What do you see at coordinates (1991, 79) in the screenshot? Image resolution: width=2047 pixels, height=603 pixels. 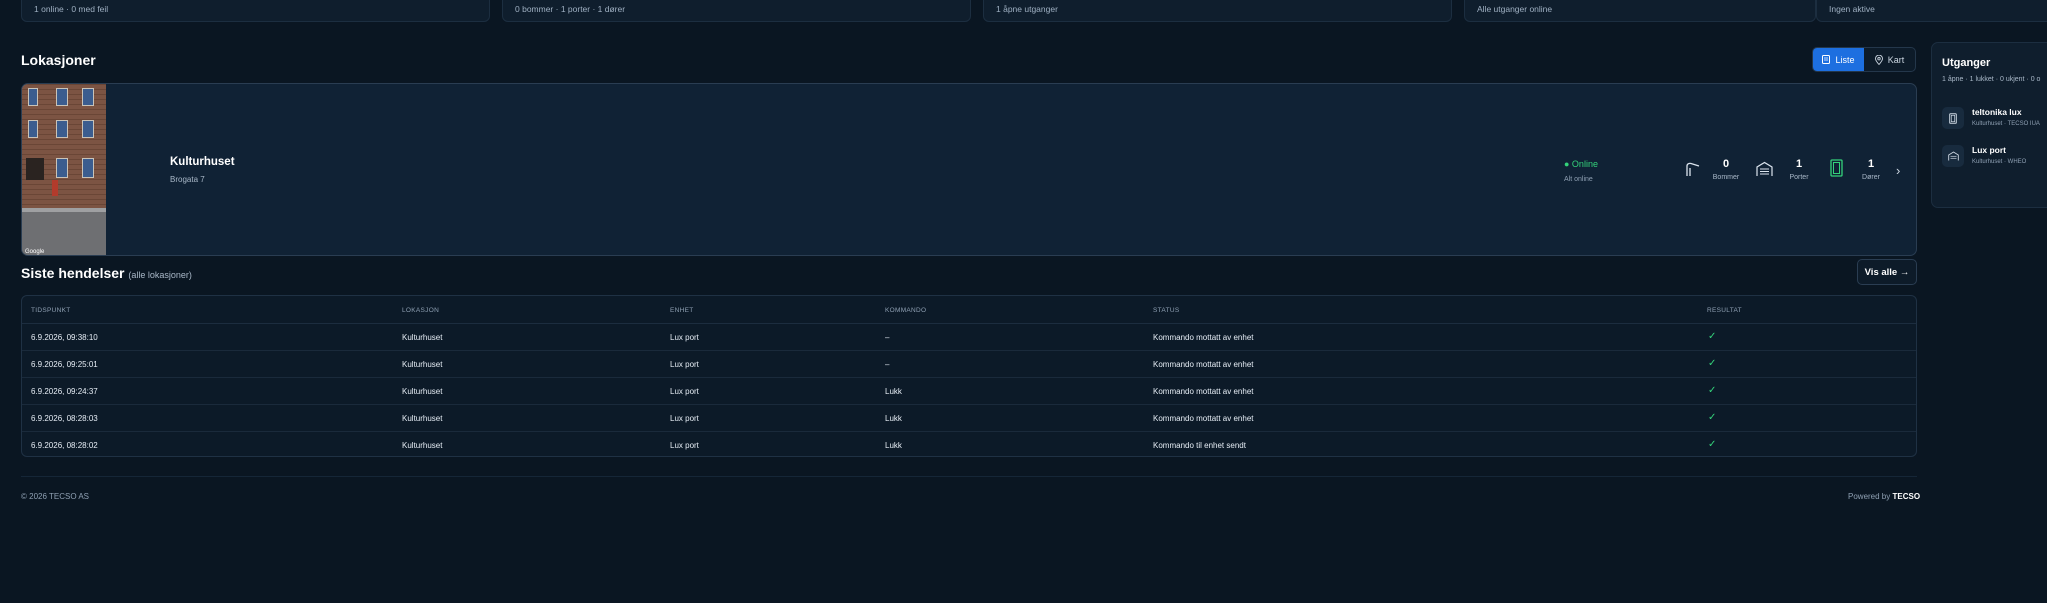 I see `exits-subtitle: 1 åpne · 1 lukket · 0 ukjent · 0 o` at bounding box center [1991, 79].